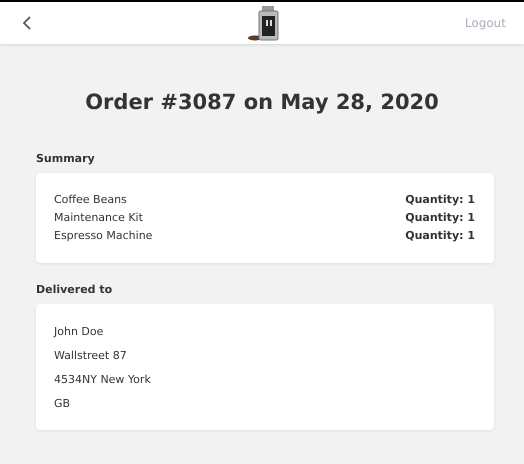  What do you see at coordinates (98, 218) in the screenshot?
I see `item-name: Maintenance Kit` at bounding box center [98, 218].